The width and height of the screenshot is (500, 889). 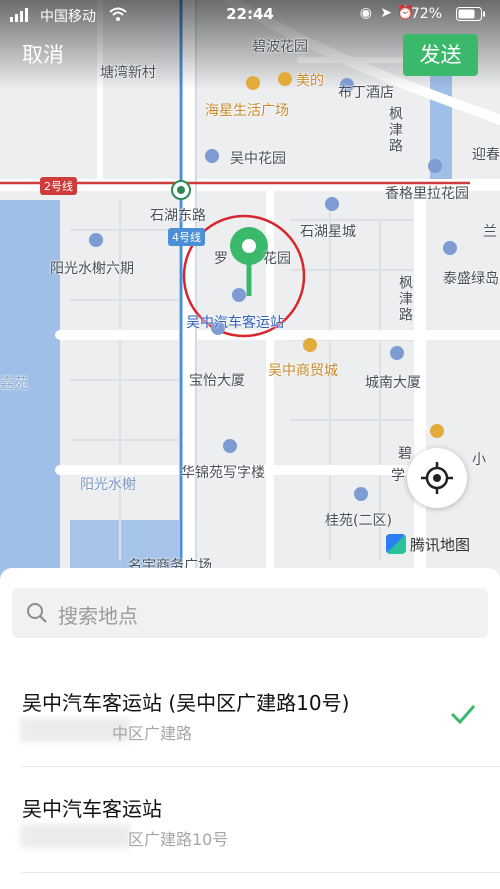 What do you see at coordinates (440, 55) in the screenshot?
I see `send-button: 发送` at bounding box center [440, 55].